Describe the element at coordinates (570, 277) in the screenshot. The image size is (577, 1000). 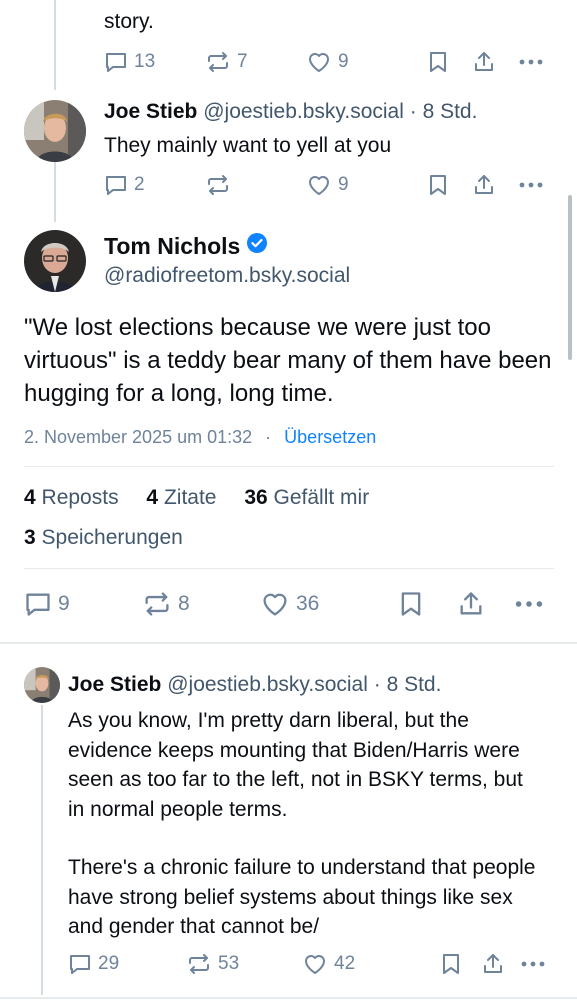
I see `scrollbar-thumb` at that location.